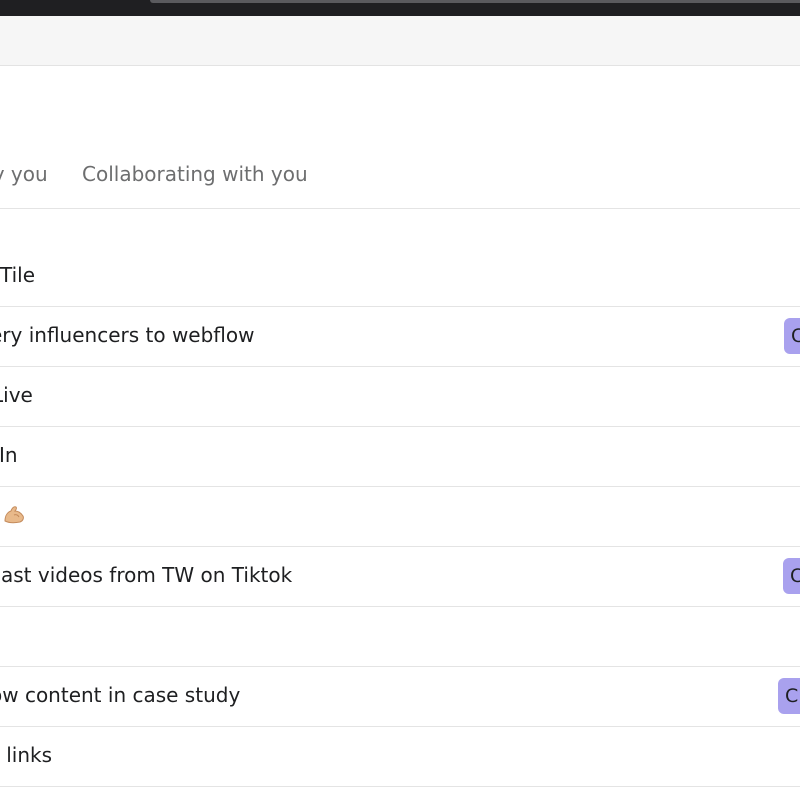  What do you see at coordinates (400, 277) in the screenshot?
I see `table-row: Tile` at bounding box center [400, 277].